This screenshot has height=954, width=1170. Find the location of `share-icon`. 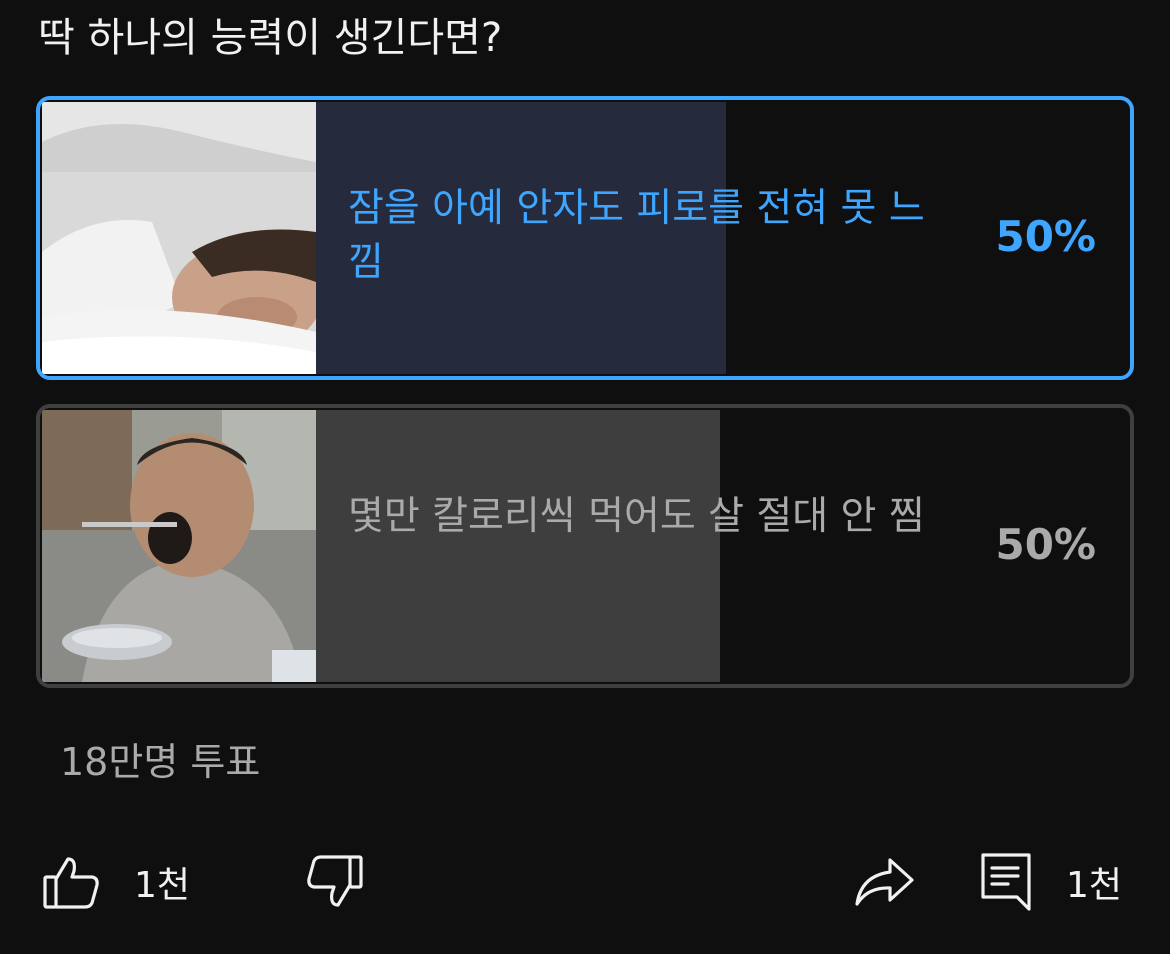

share-icon is located at coordinates (885, 882).